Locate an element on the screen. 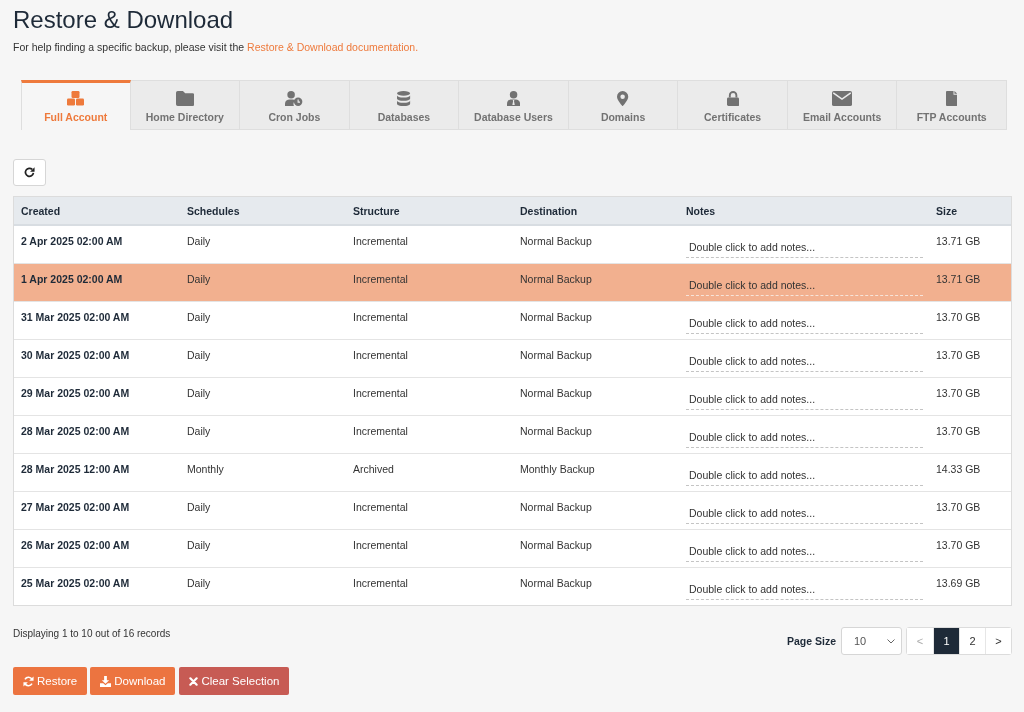  page-size-label: Page Size is located at coordinates (811, 641).